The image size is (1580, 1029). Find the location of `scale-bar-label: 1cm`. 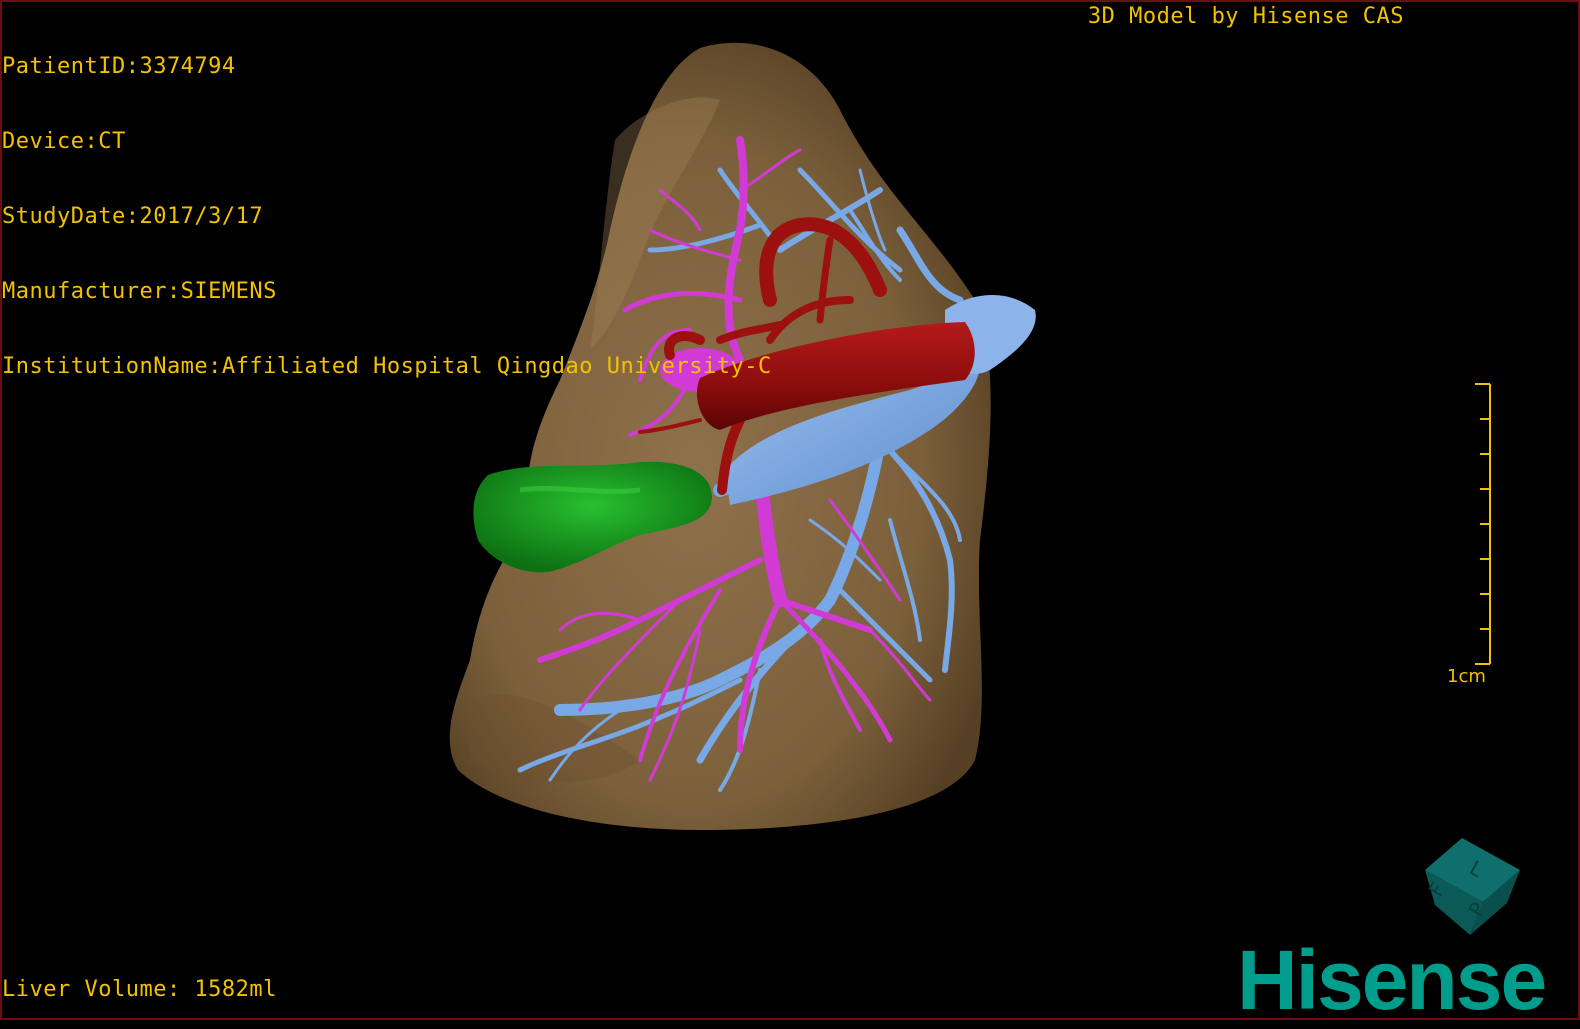

scale-bar-label: 1cm is located at coordinates (1466, 676).